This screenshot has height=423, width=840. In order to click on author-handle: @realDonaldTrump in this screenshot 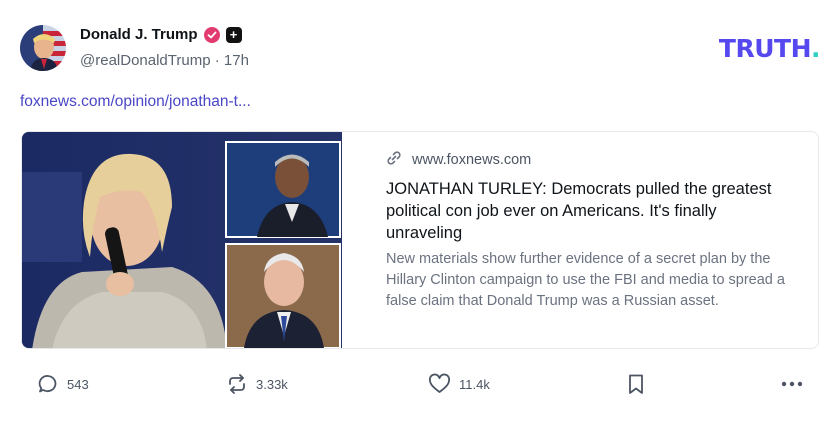, I will do `click(145, 60)`.